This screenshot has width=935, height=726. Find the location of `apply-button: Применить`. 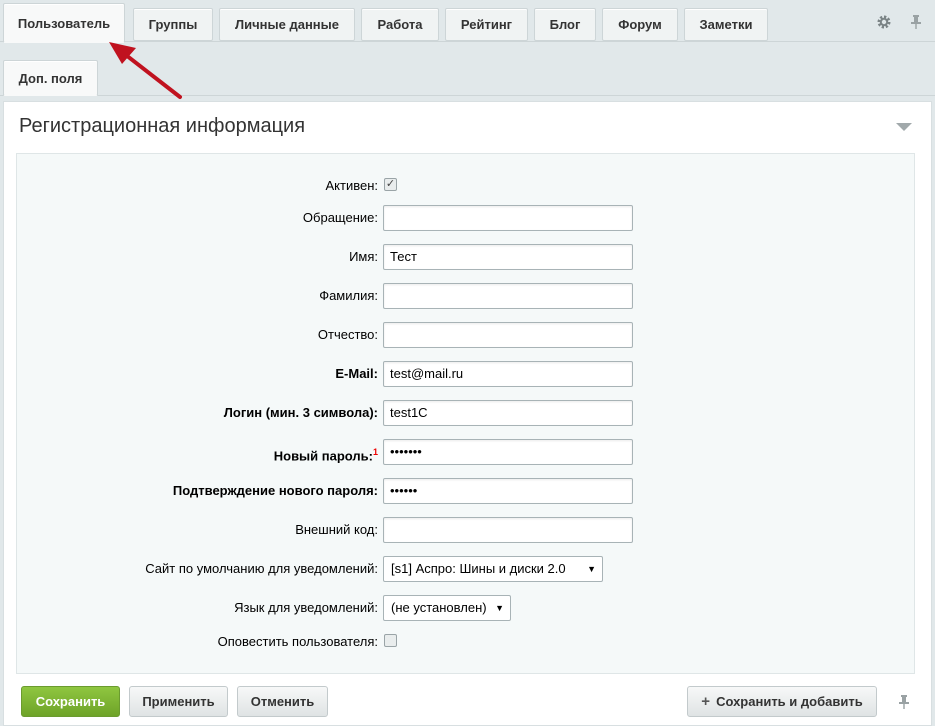

apply-button: Применить is located at coordinates (178, 701).